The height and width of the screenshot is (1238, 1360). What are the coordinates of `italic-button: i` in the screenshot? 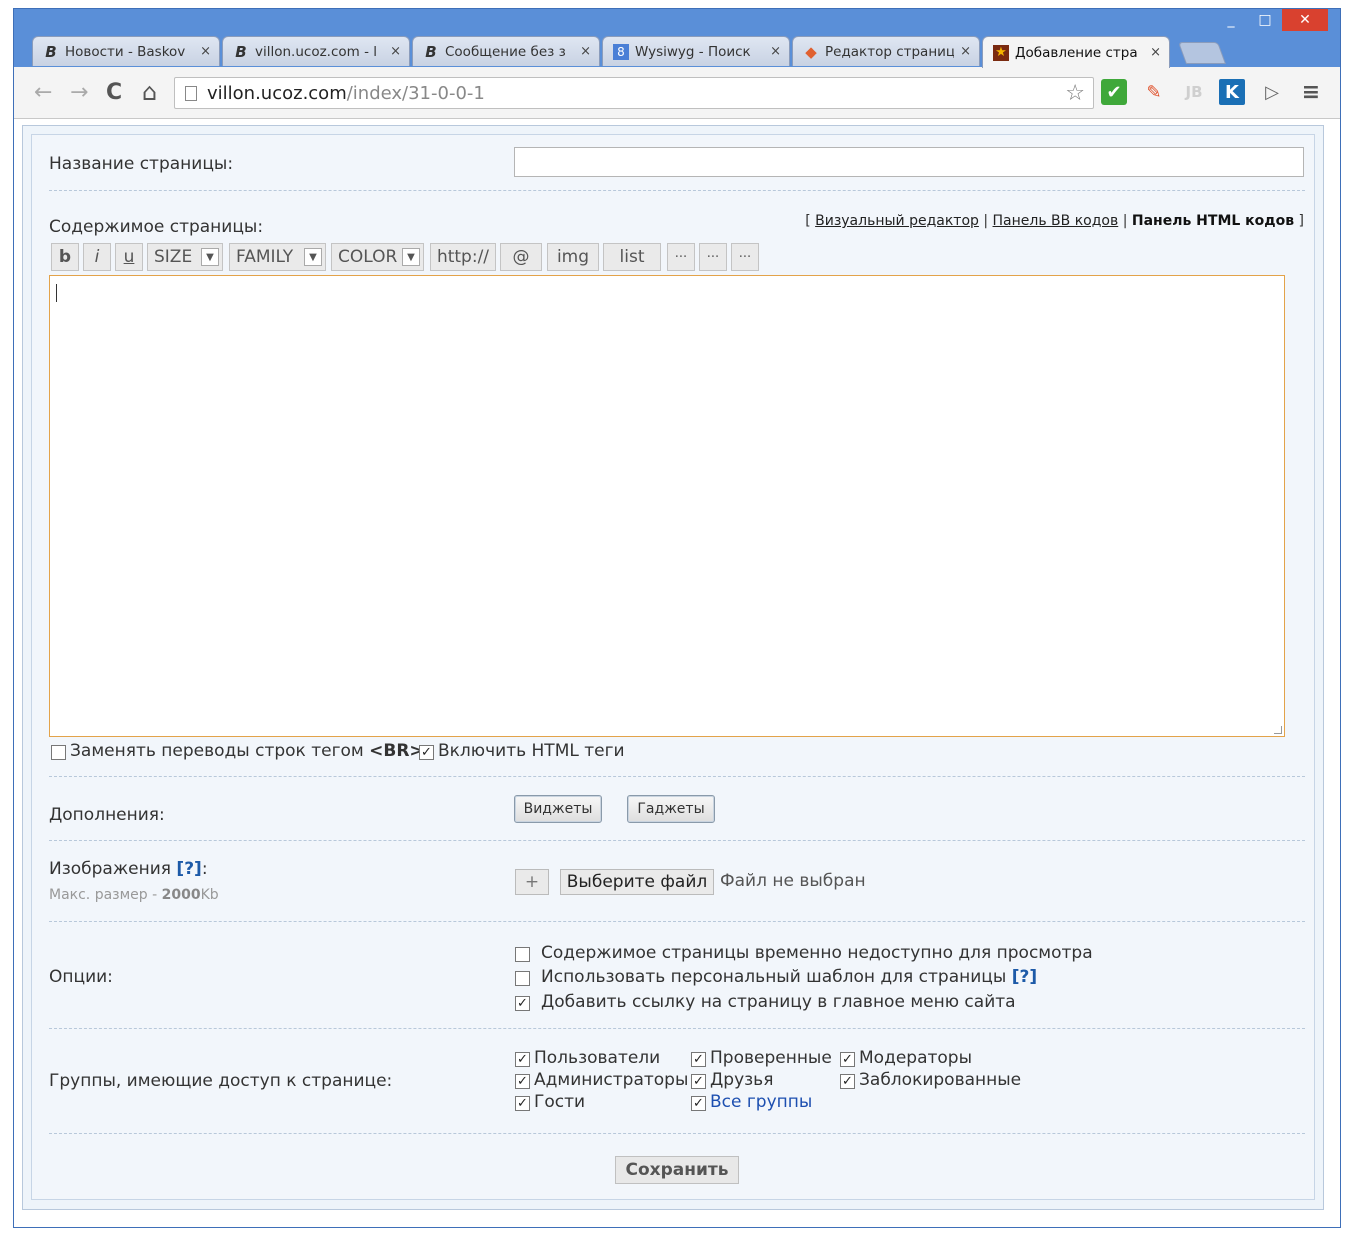 It's located at (97, 257).